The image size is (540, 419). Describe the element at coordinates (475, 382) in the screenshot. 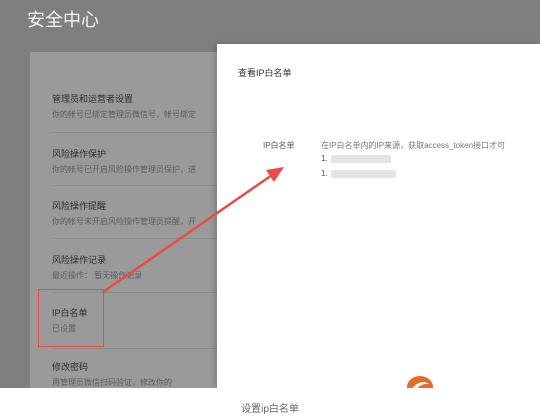

I see `watermark-text: 创新互联` at that location.